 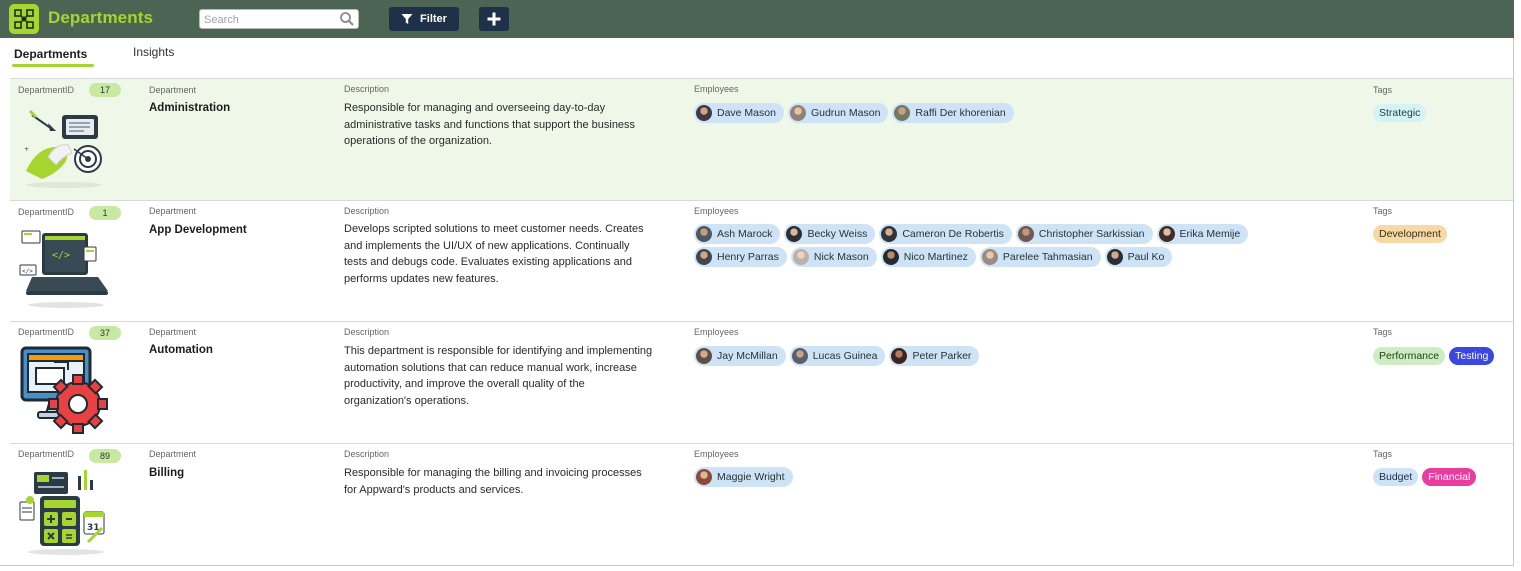 What do you see at coordinates (433, 19) in the screenshot?
I see `filter-label: Filter` at bounding box center [433, 19].